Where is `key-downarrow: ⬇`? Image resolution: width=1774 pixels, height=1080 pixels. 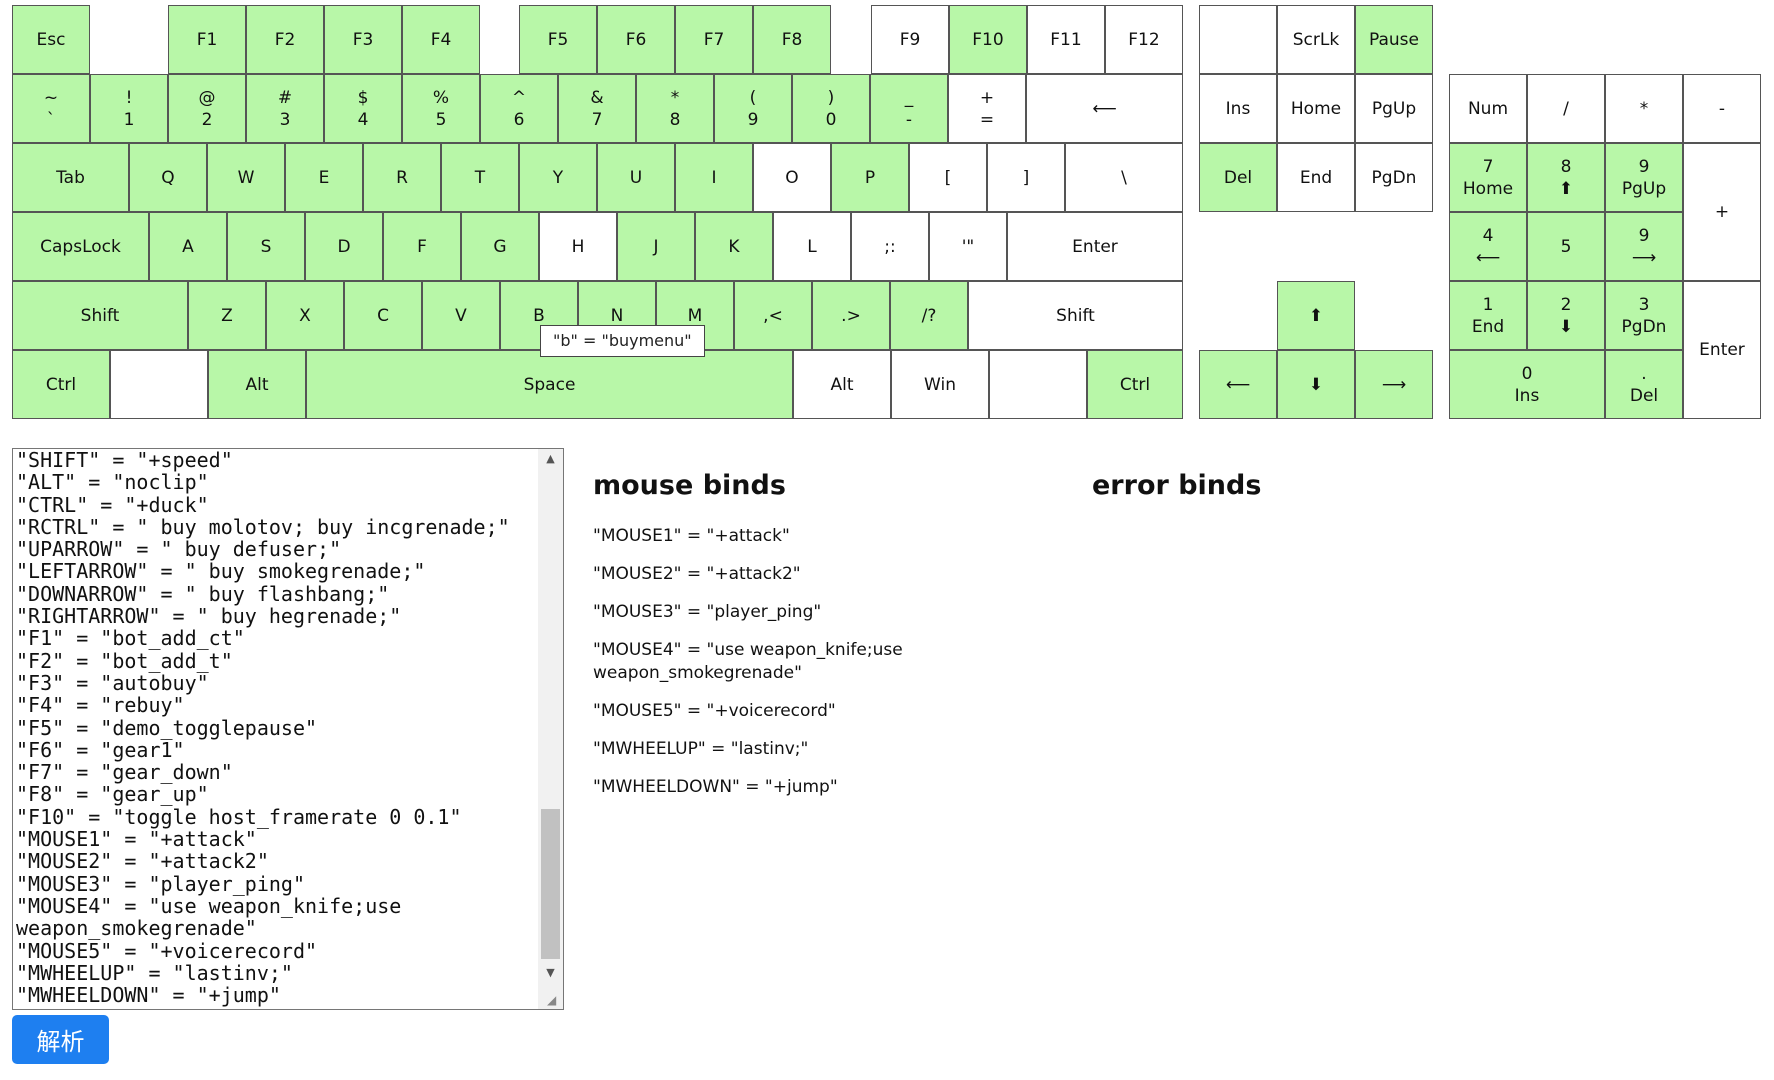 key-downarrow: ⬇ is located at coordinates (1316, 384).